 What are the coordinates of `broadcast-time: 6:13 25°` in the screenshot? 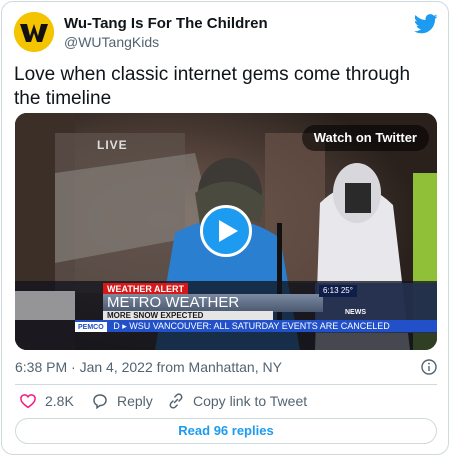 It's located at (338, 291).